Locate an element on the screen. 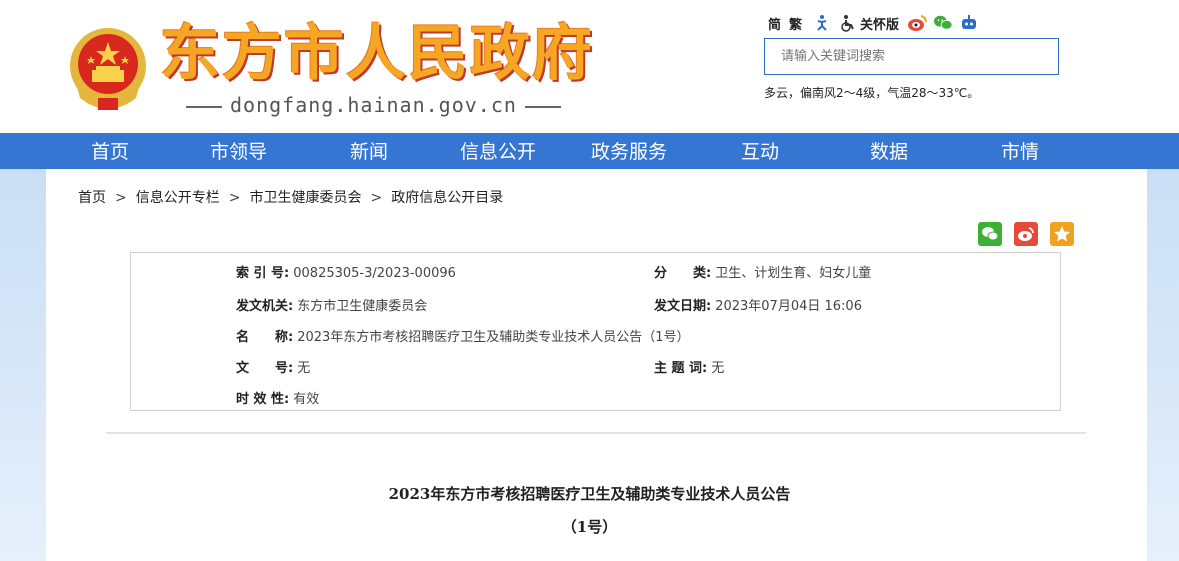 The image size is (1179, 561). meta-validity-label: 时 效 性: is located at coordinates (263, 399).